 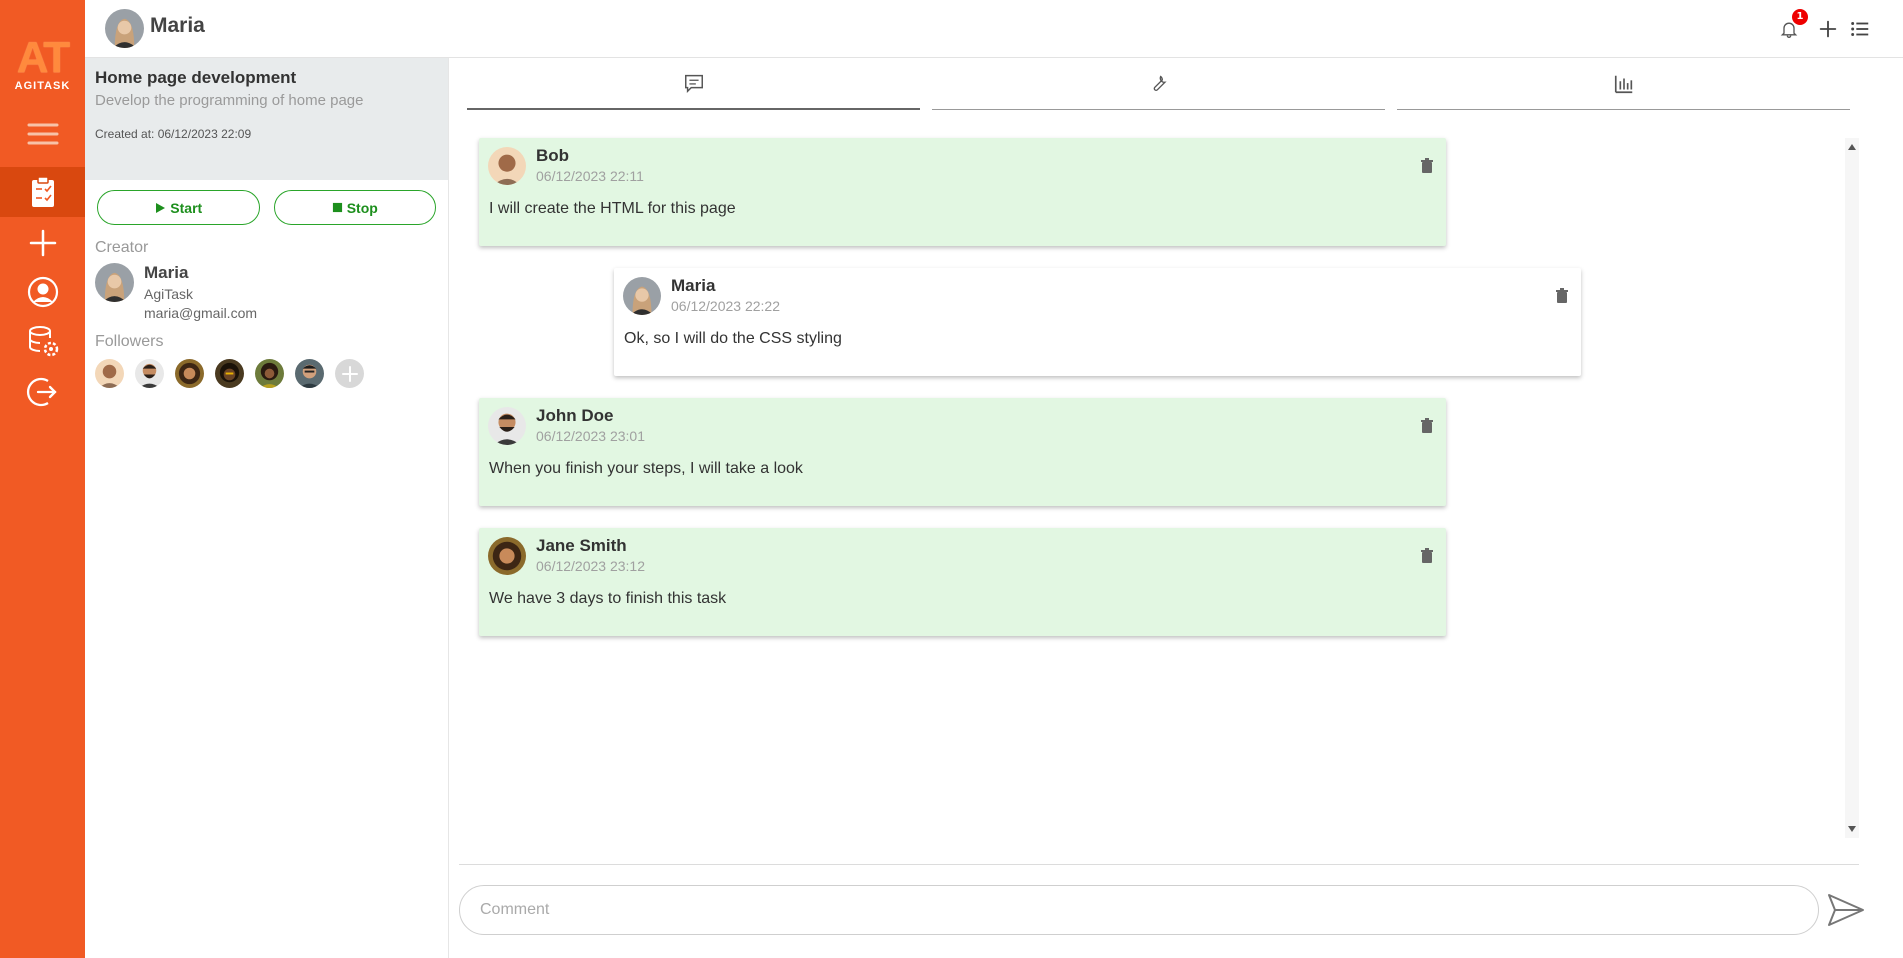 I want to click on header-add-button, so click(x=1828, y=29).